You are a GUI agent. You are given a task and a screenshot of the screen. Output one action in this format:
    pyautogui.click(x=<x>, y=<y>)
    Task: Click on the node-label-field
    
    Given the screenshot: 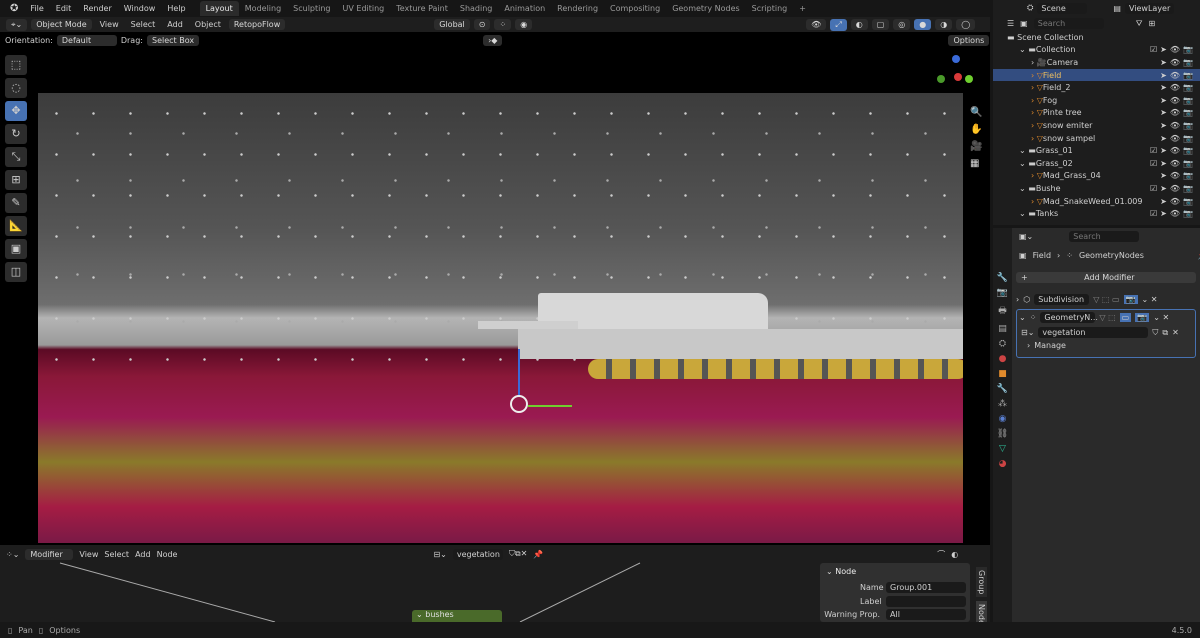 What is the action you would take?
    pyautogui.click(x=926, y=601)
    